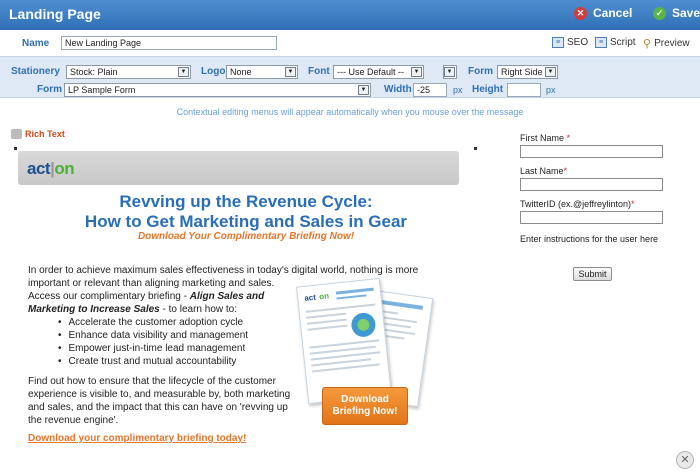 This screenshot has width=700, height=475. I want to click on script-button: ≡ Script, so click(615, 42).